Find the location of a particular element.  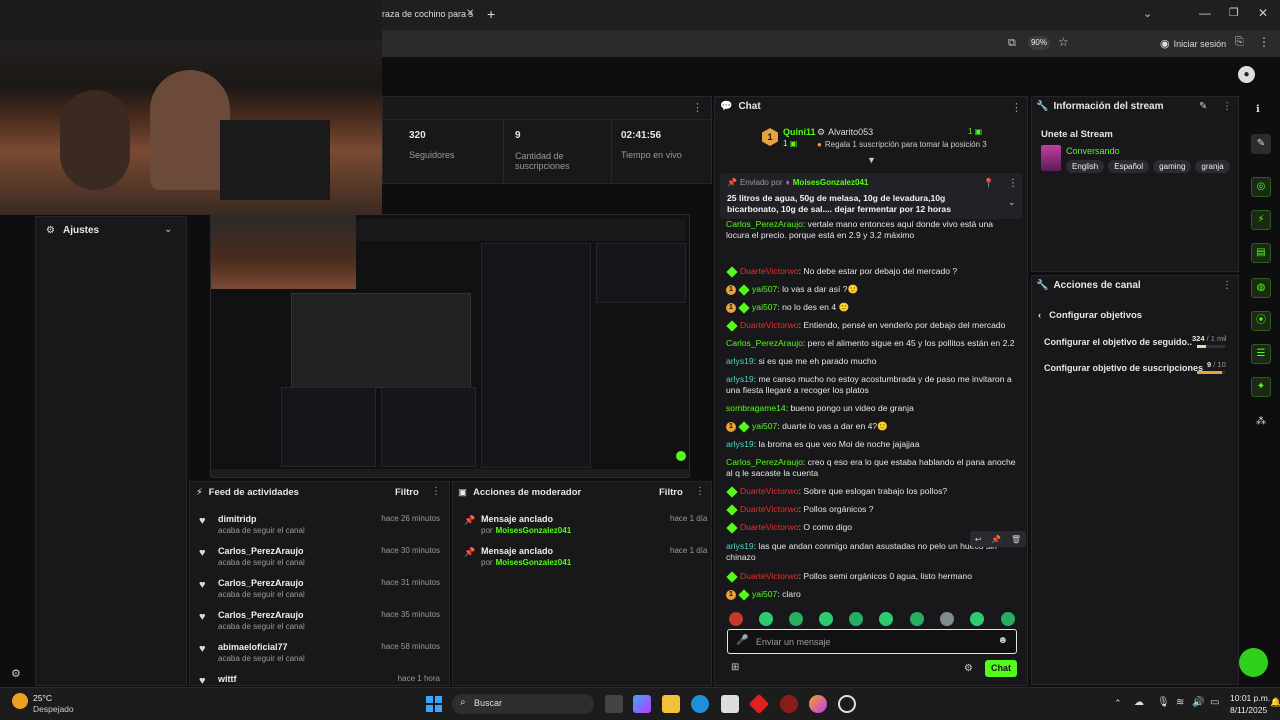

chevron-down-icon: ⌄ is located at coordinates (168, 229).